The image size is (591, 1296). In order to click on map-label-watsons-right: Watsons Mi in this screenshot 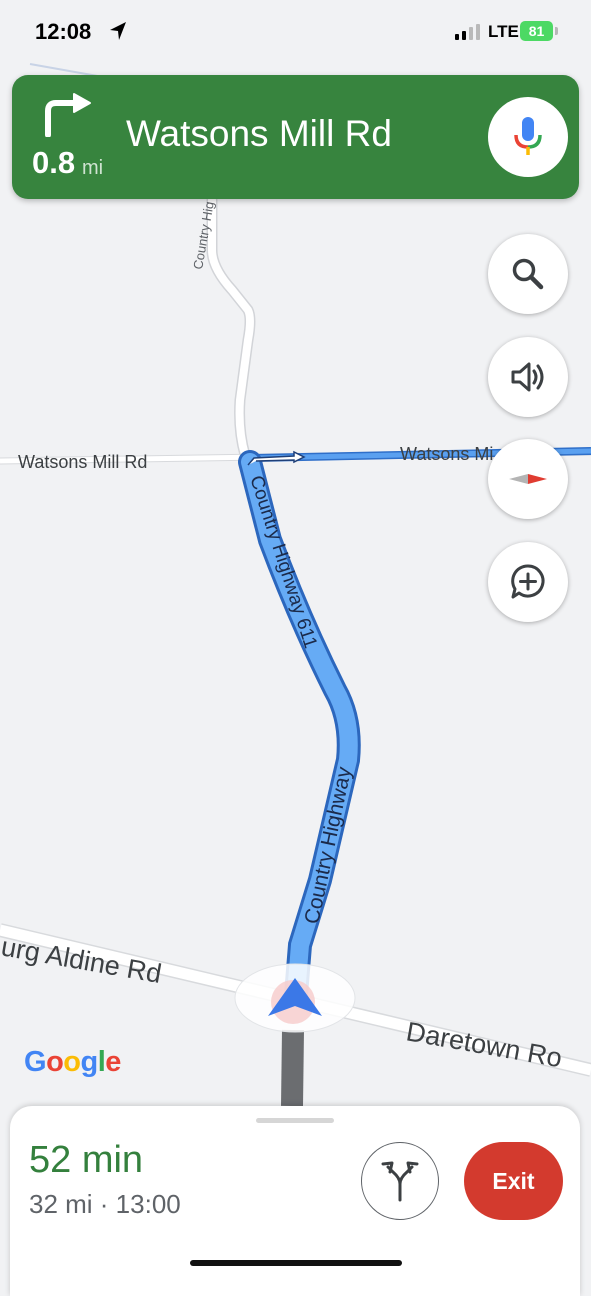, I will do `click(446, 454)`.